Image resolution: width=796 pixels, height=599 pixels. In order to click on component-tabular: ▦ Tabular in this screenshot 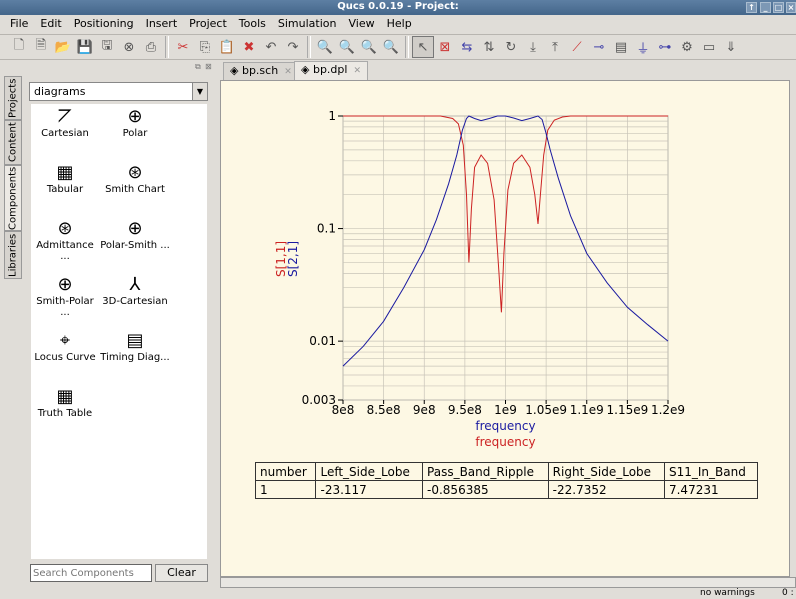, I will do `click(65, 178)`.